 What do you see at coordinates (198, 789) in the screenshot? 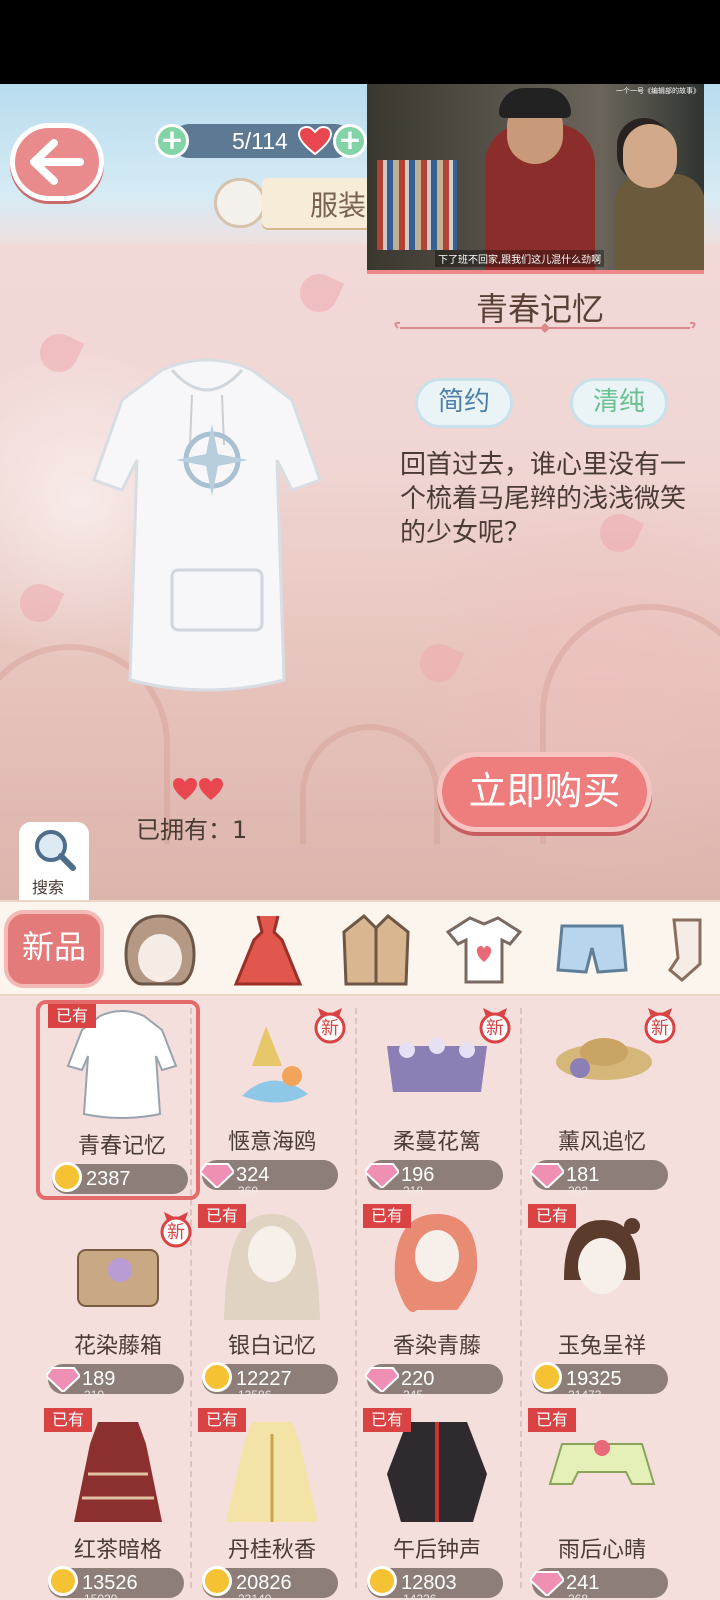
I see `hearts-icon` at bounding box center [198, 789].